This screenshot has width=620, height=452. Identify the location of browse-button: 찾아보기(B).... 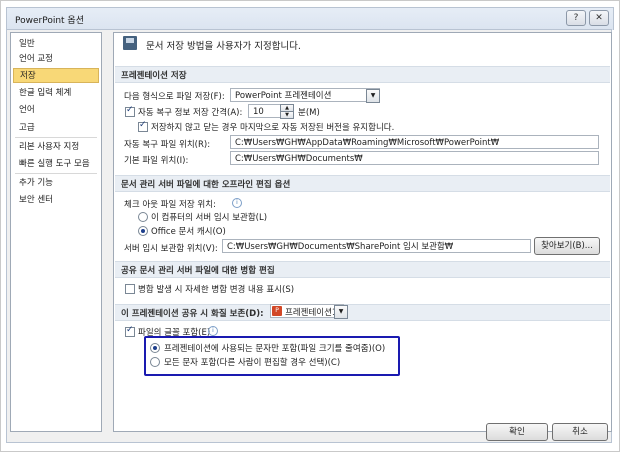
(567, 246).